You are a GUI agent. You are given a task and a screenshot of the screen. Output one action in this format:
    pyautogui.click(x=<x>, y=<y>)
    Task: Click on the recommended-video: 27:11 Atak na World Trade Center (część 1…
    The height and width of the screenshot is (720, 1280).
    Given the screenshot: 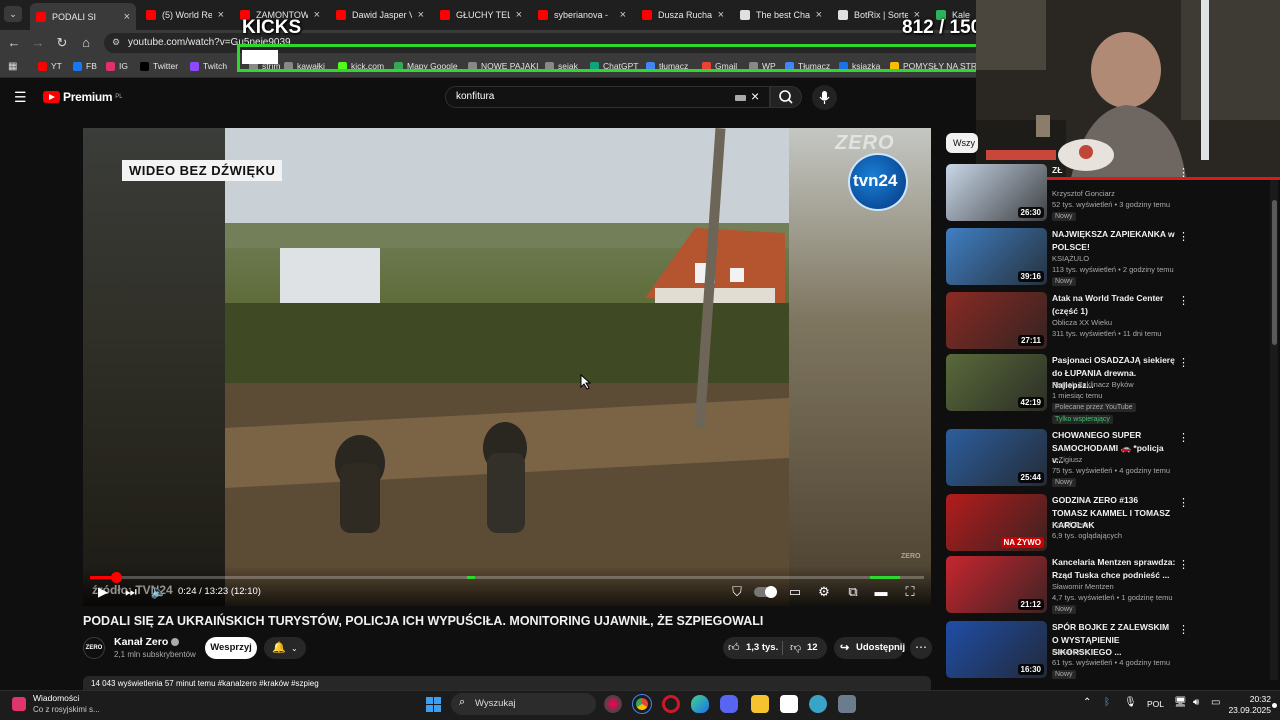 What is the action you would take?
    pyautogui.click(x=1067, y=321)
    